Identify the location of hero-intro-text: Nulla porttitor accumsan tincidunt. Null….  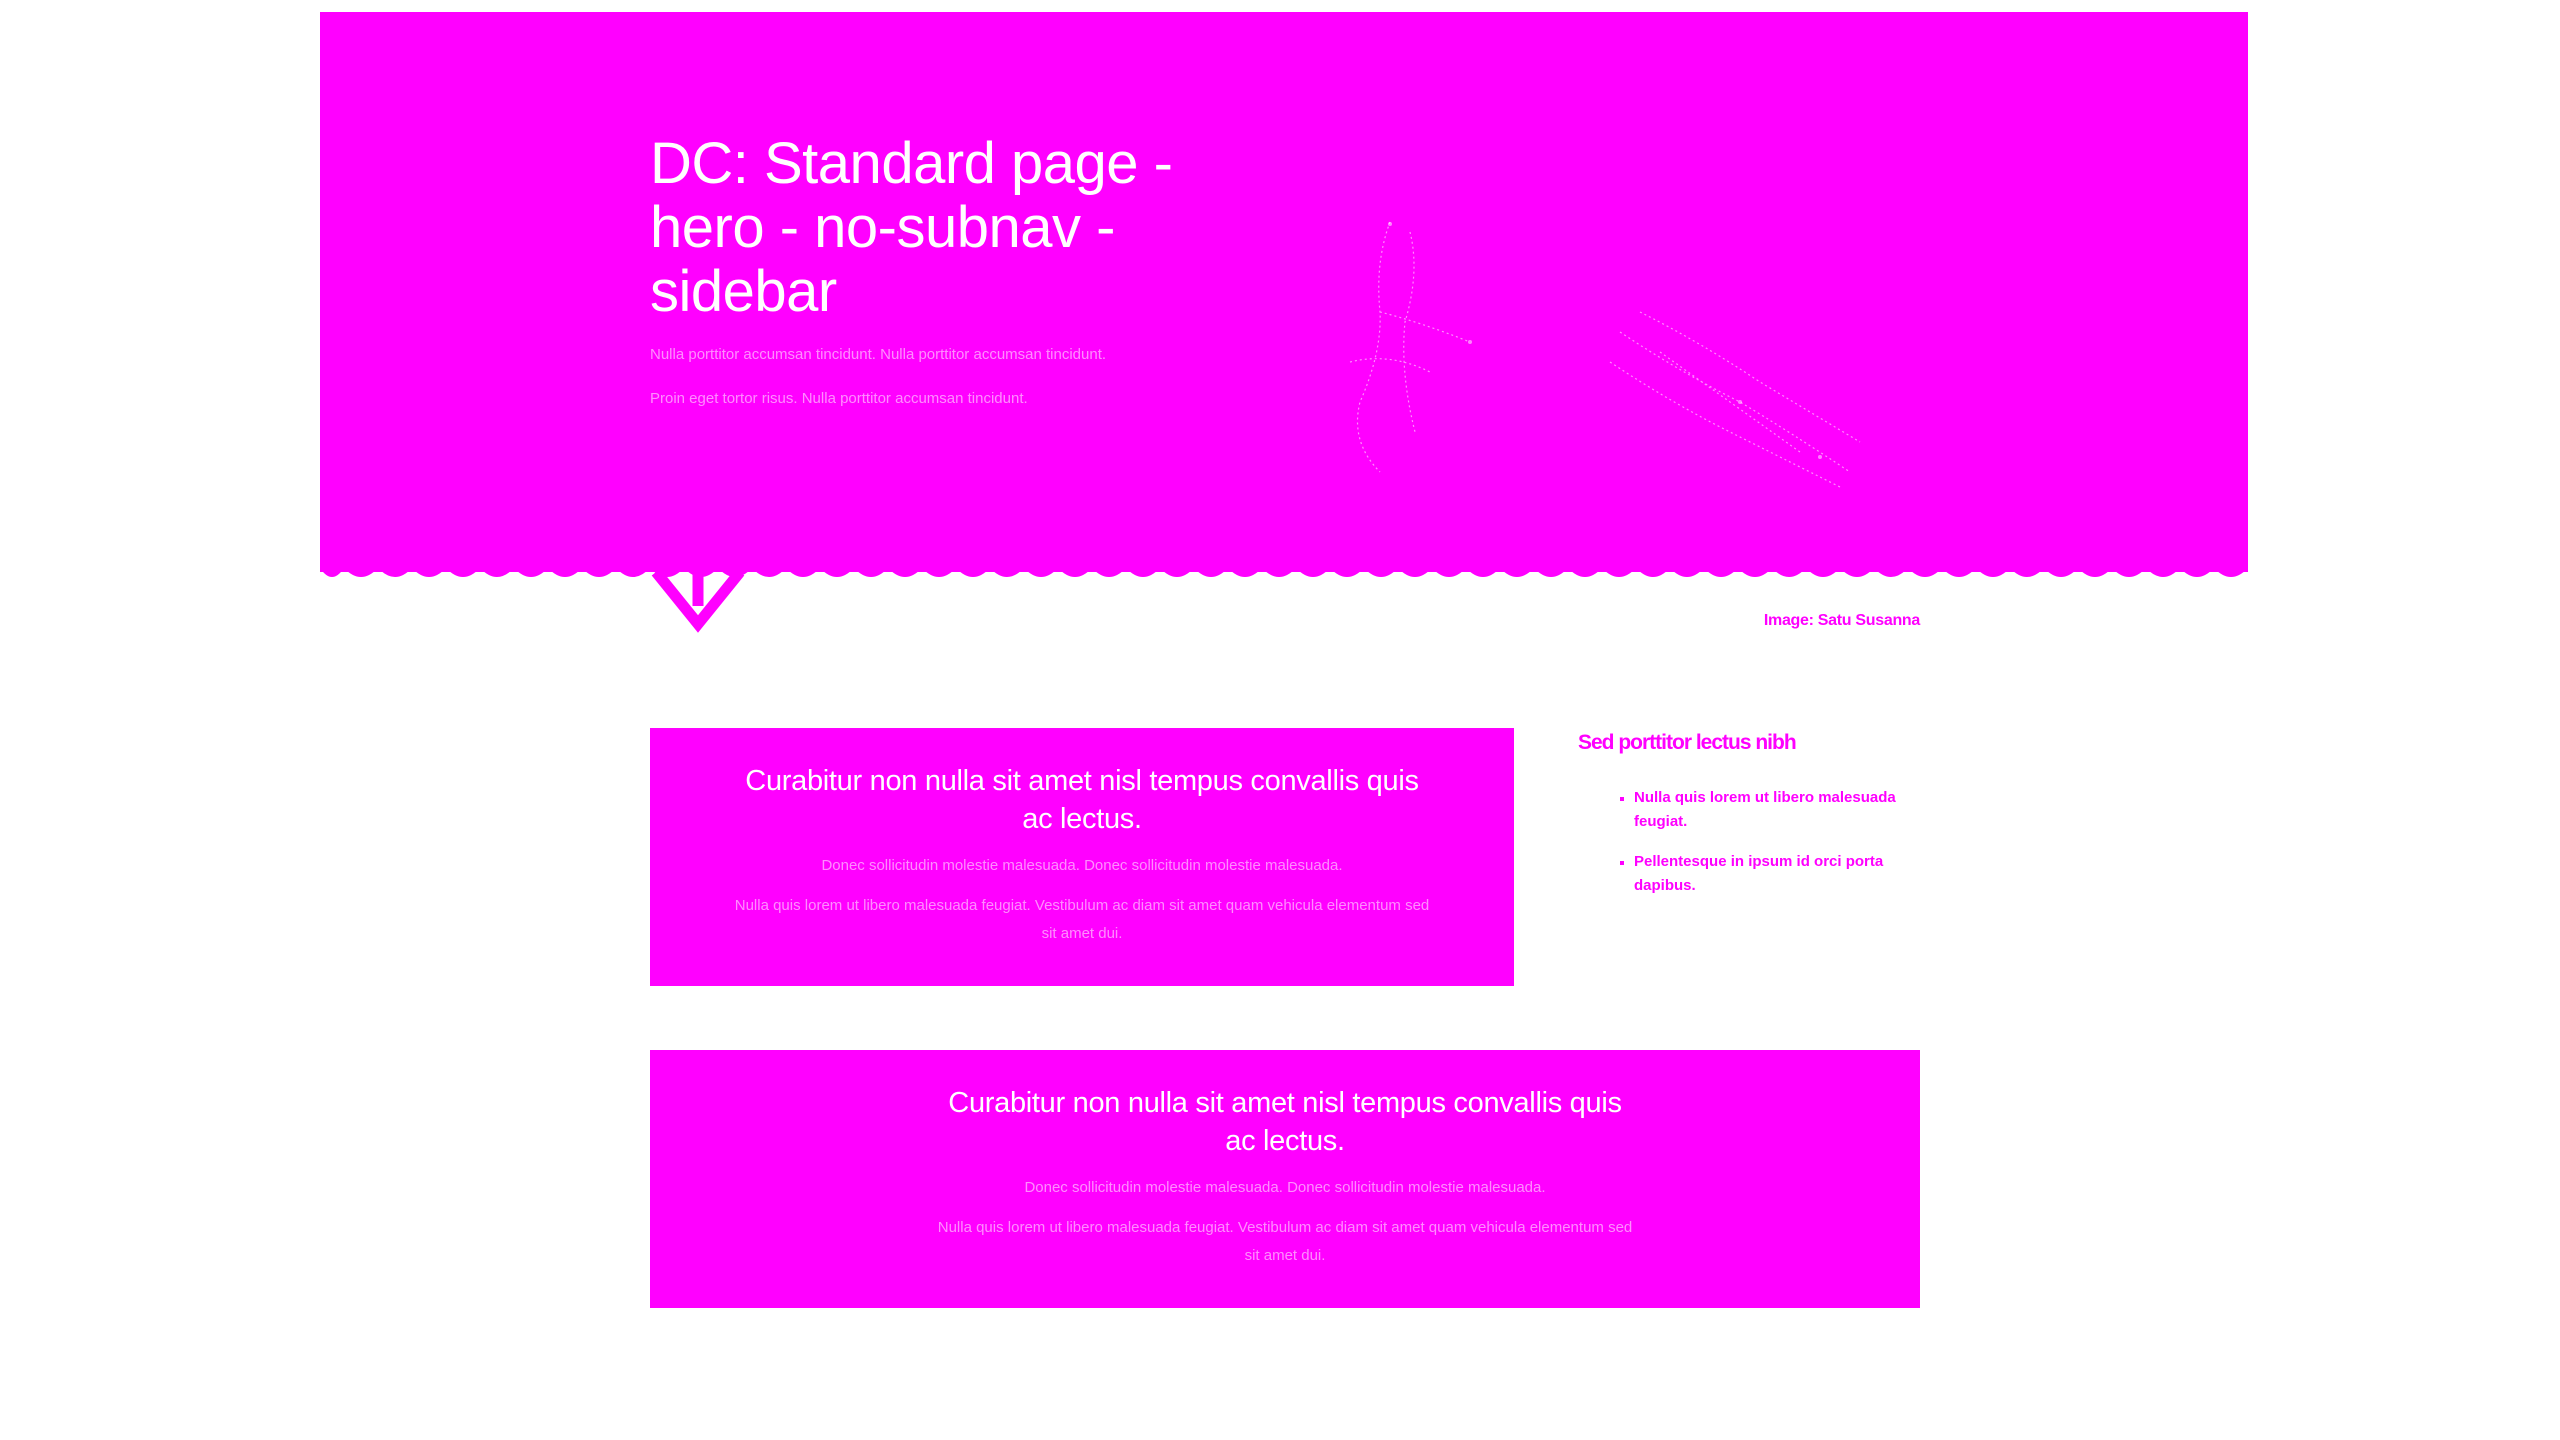
(878, 354).